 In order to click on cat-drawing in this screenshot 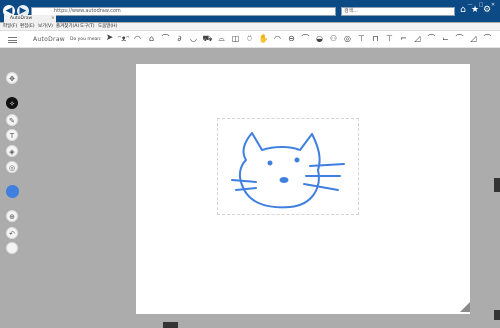, I will do `click(288, 170)`.